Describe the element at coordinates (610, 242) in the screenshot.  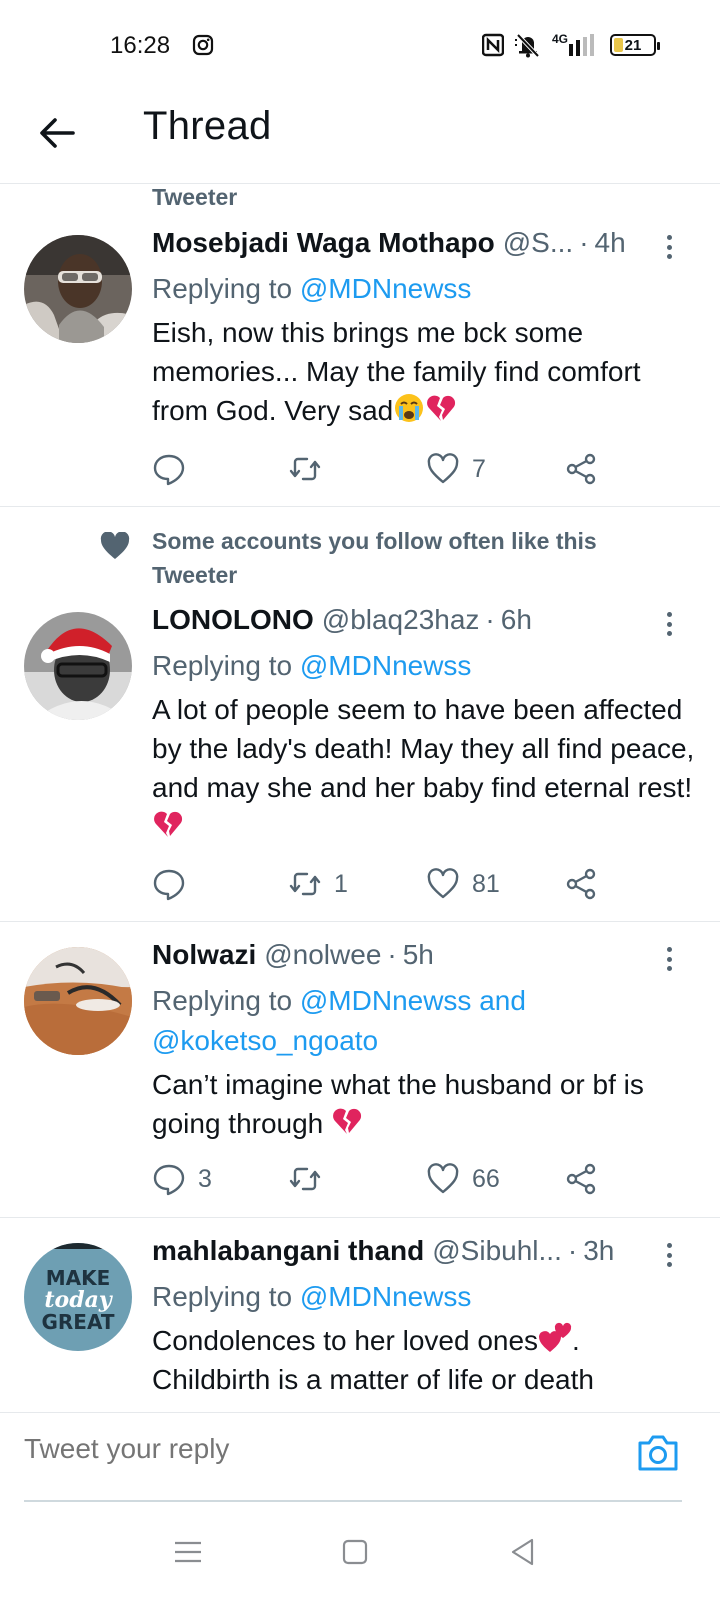
I see `tweet-time: 4h` at that location.